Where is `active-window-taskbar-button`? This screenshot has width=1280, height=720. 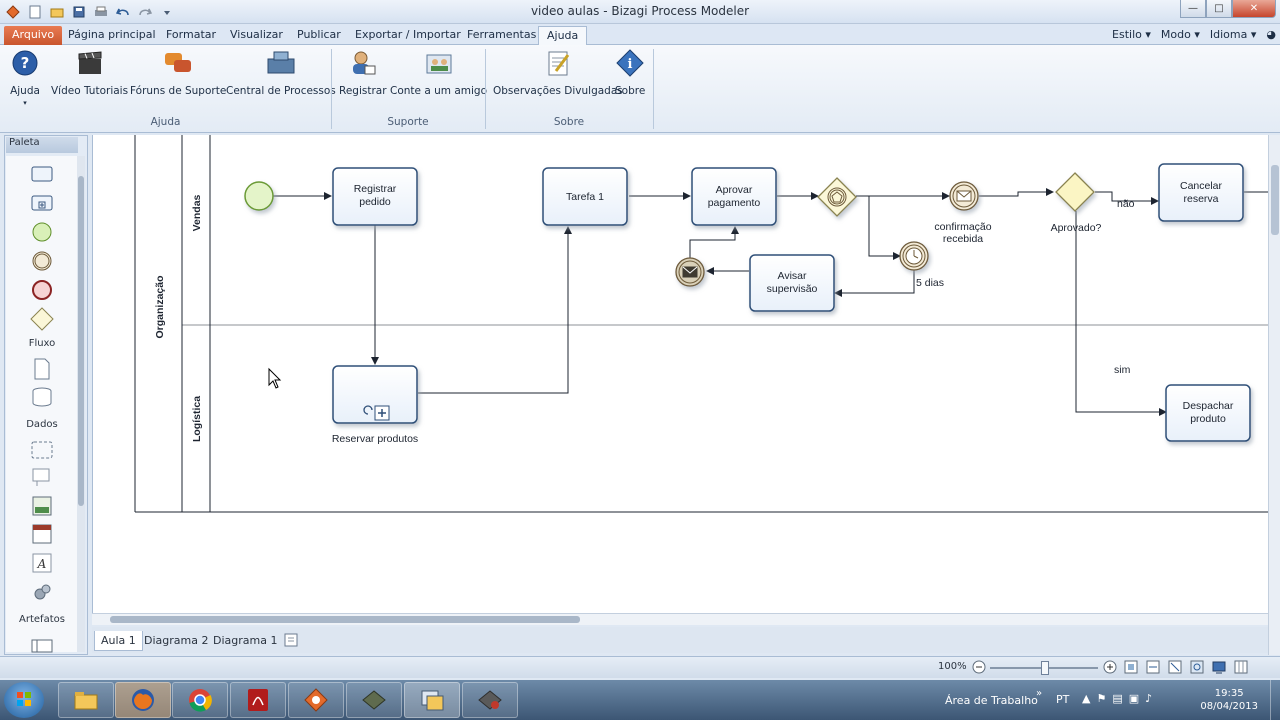
active-window-taskbar-button is located at coordinates (432, 700).